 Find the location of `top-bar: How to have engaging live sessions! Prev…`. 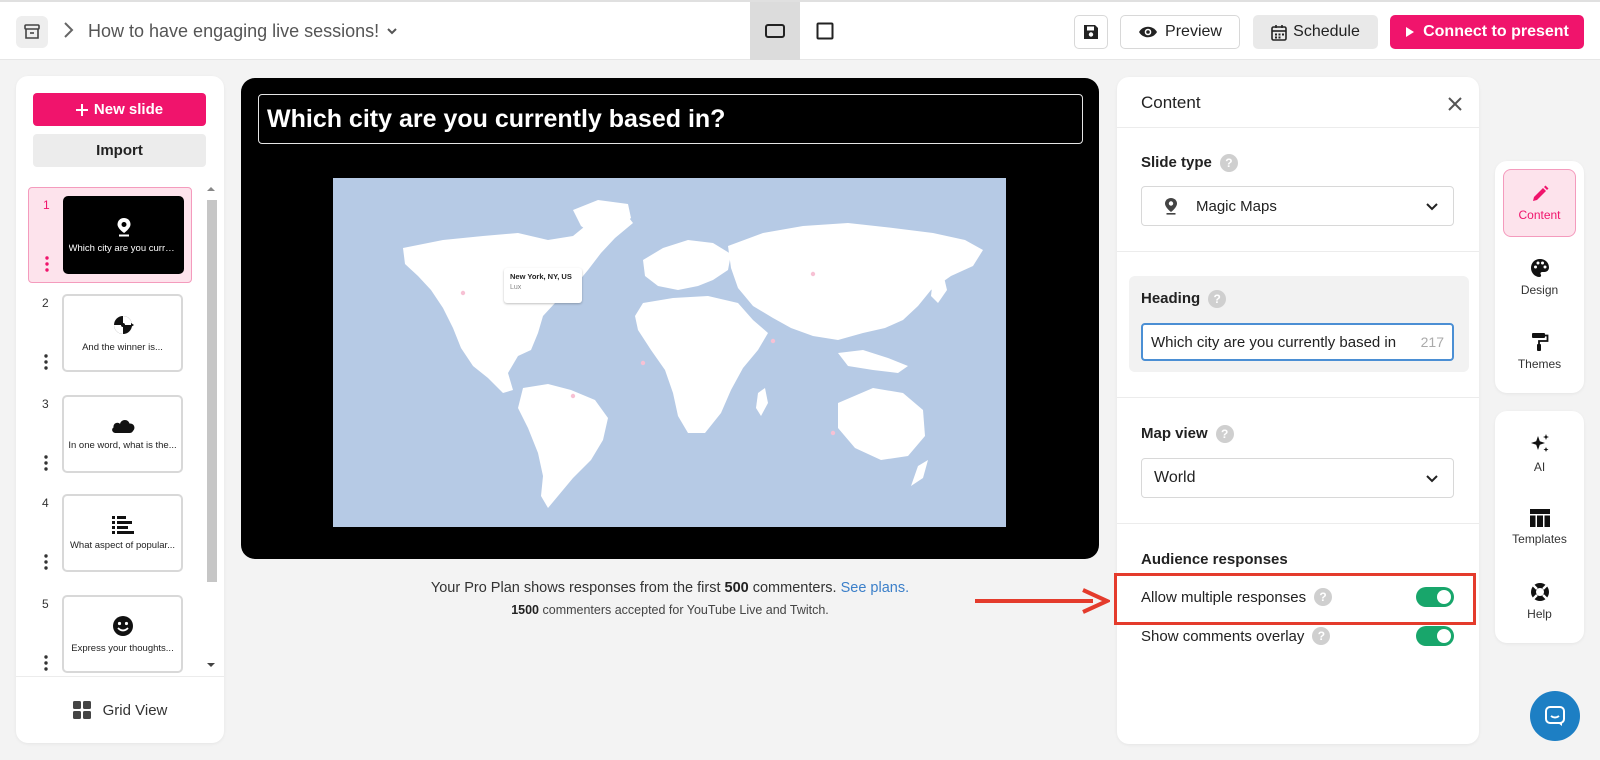

top-bar: How to have engaging live sessions! Prev… is located at coordinates (800, 30).